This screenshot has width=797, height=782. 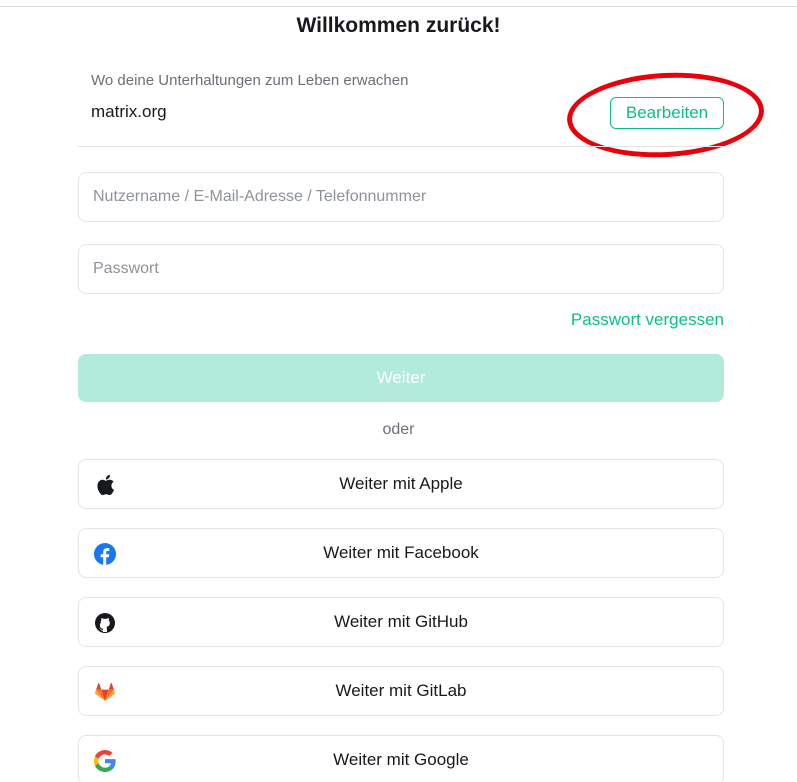 I want to click on sso-facebook-button: Weiter mit Facebook, so click(x=401, y=553).